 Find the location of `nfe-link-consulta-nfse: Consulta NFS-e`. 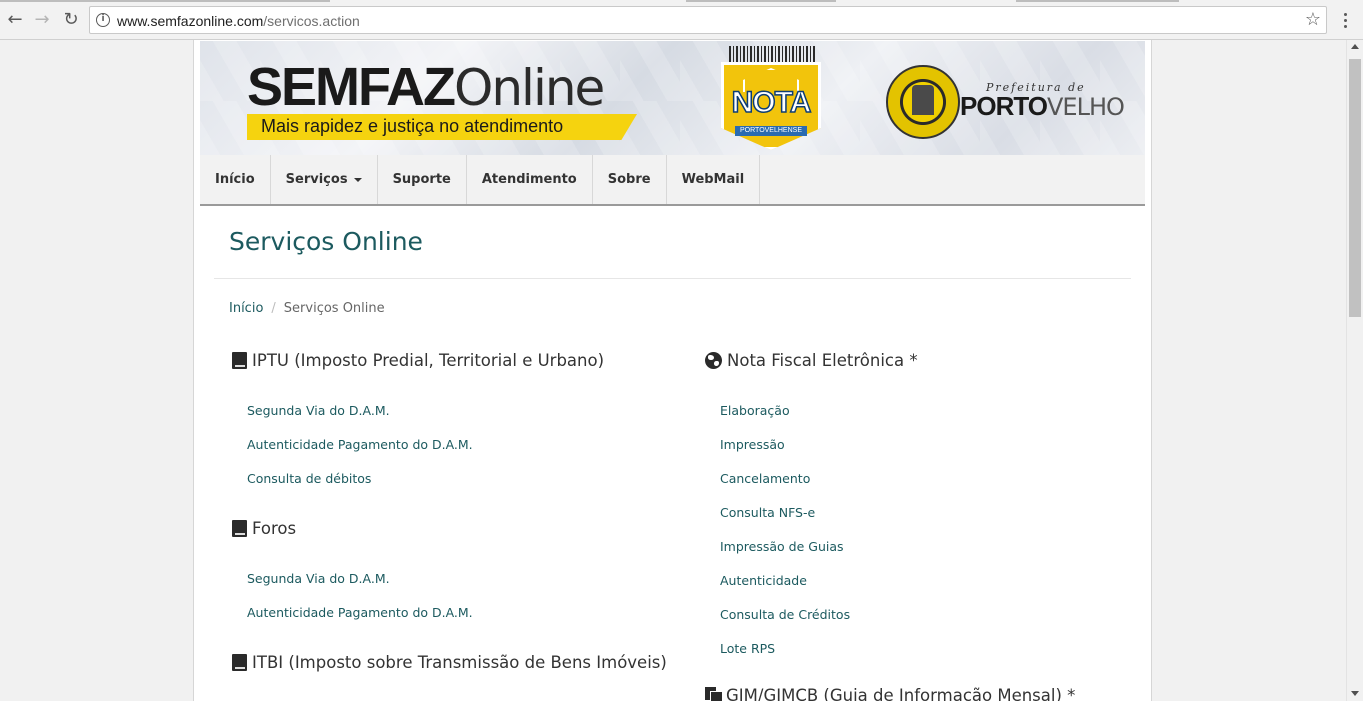

nfe-link-consulta-nfse: Consulta NFS-e is located at coordinates (767, 512).